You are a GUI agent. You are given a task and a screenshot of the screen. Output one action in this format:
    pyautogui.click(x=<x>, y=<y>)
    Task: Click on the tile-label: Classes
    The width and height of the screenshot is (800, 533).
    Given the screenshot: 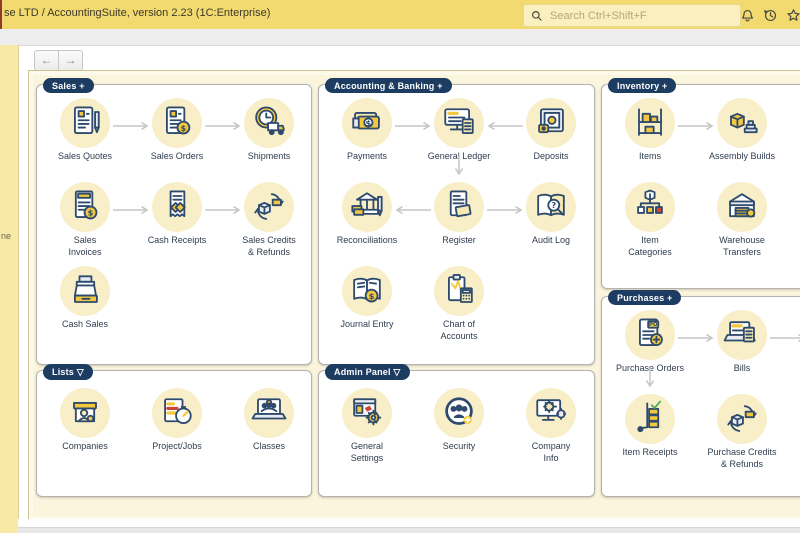 What is the action you would take?
    pyautogui.click(x=268, y=446)
    